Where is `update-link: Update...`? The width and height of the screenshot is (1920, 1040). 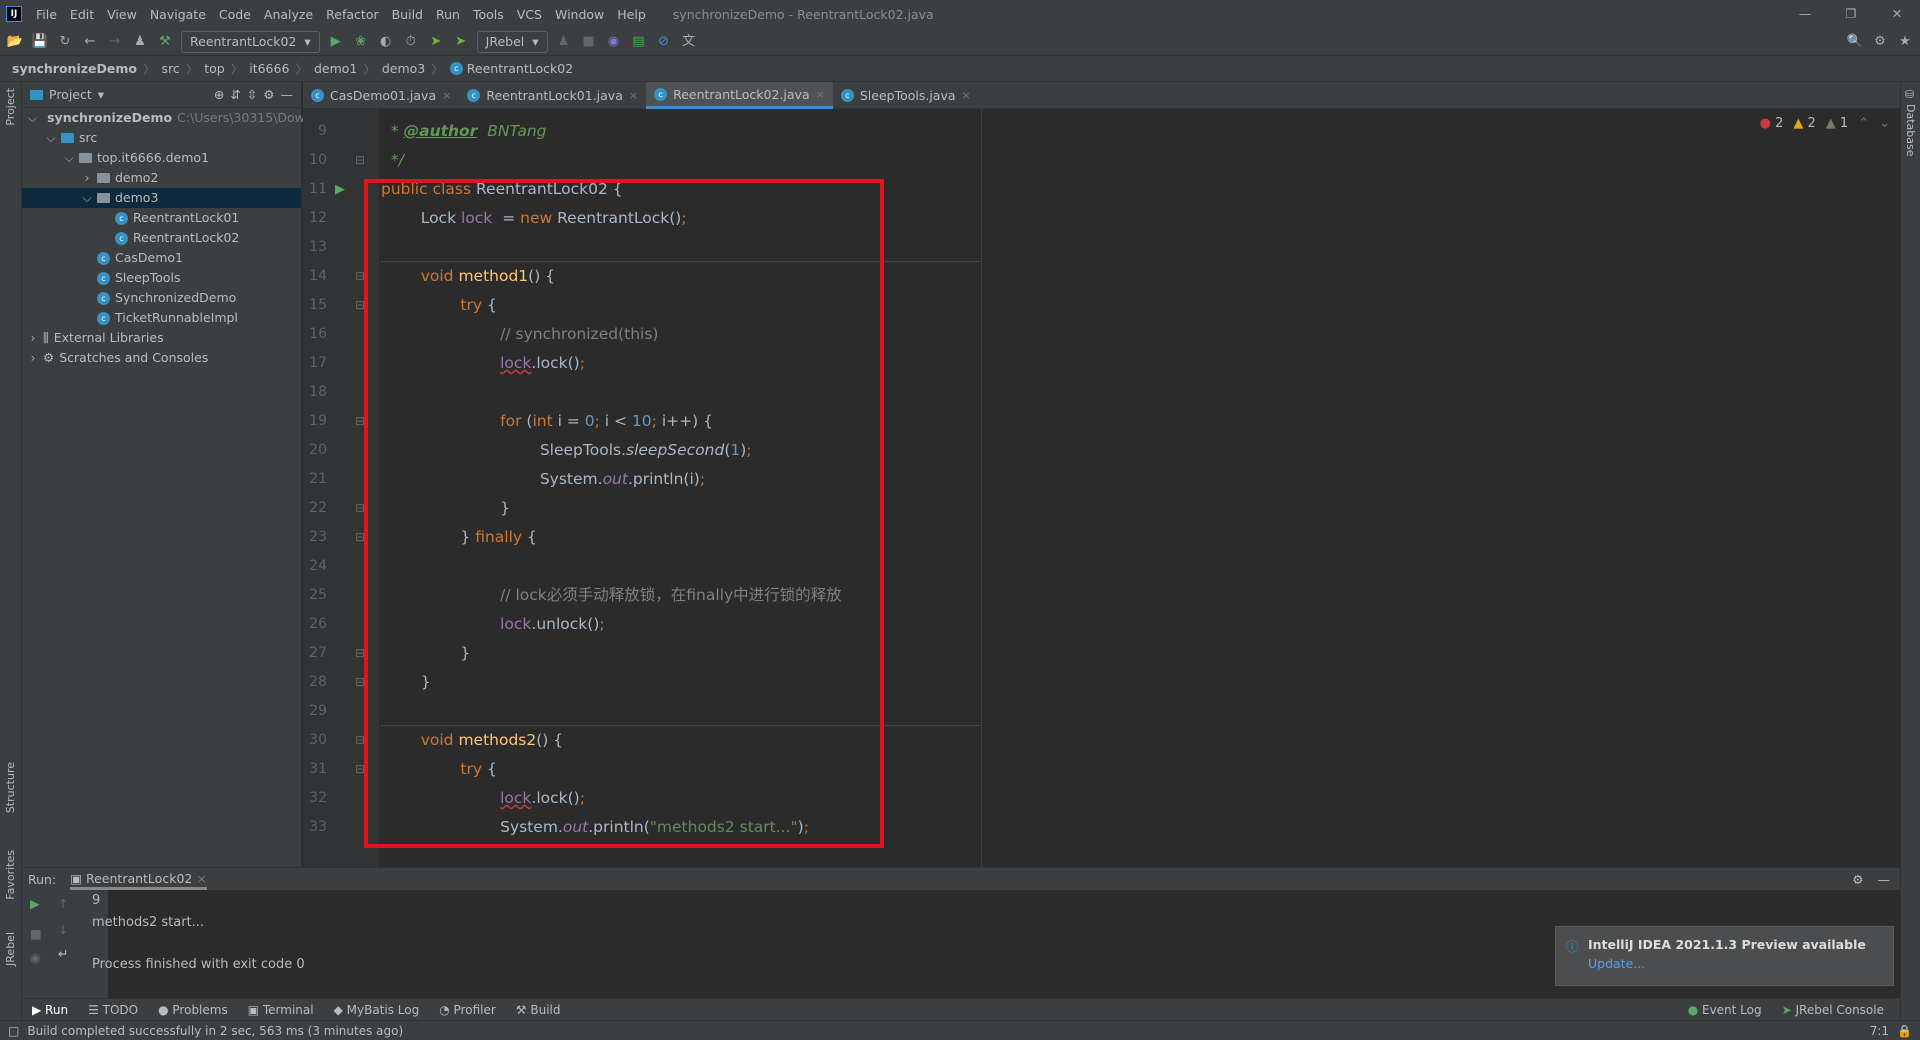 update-link: Update... is located at coordinates (1733, 963).